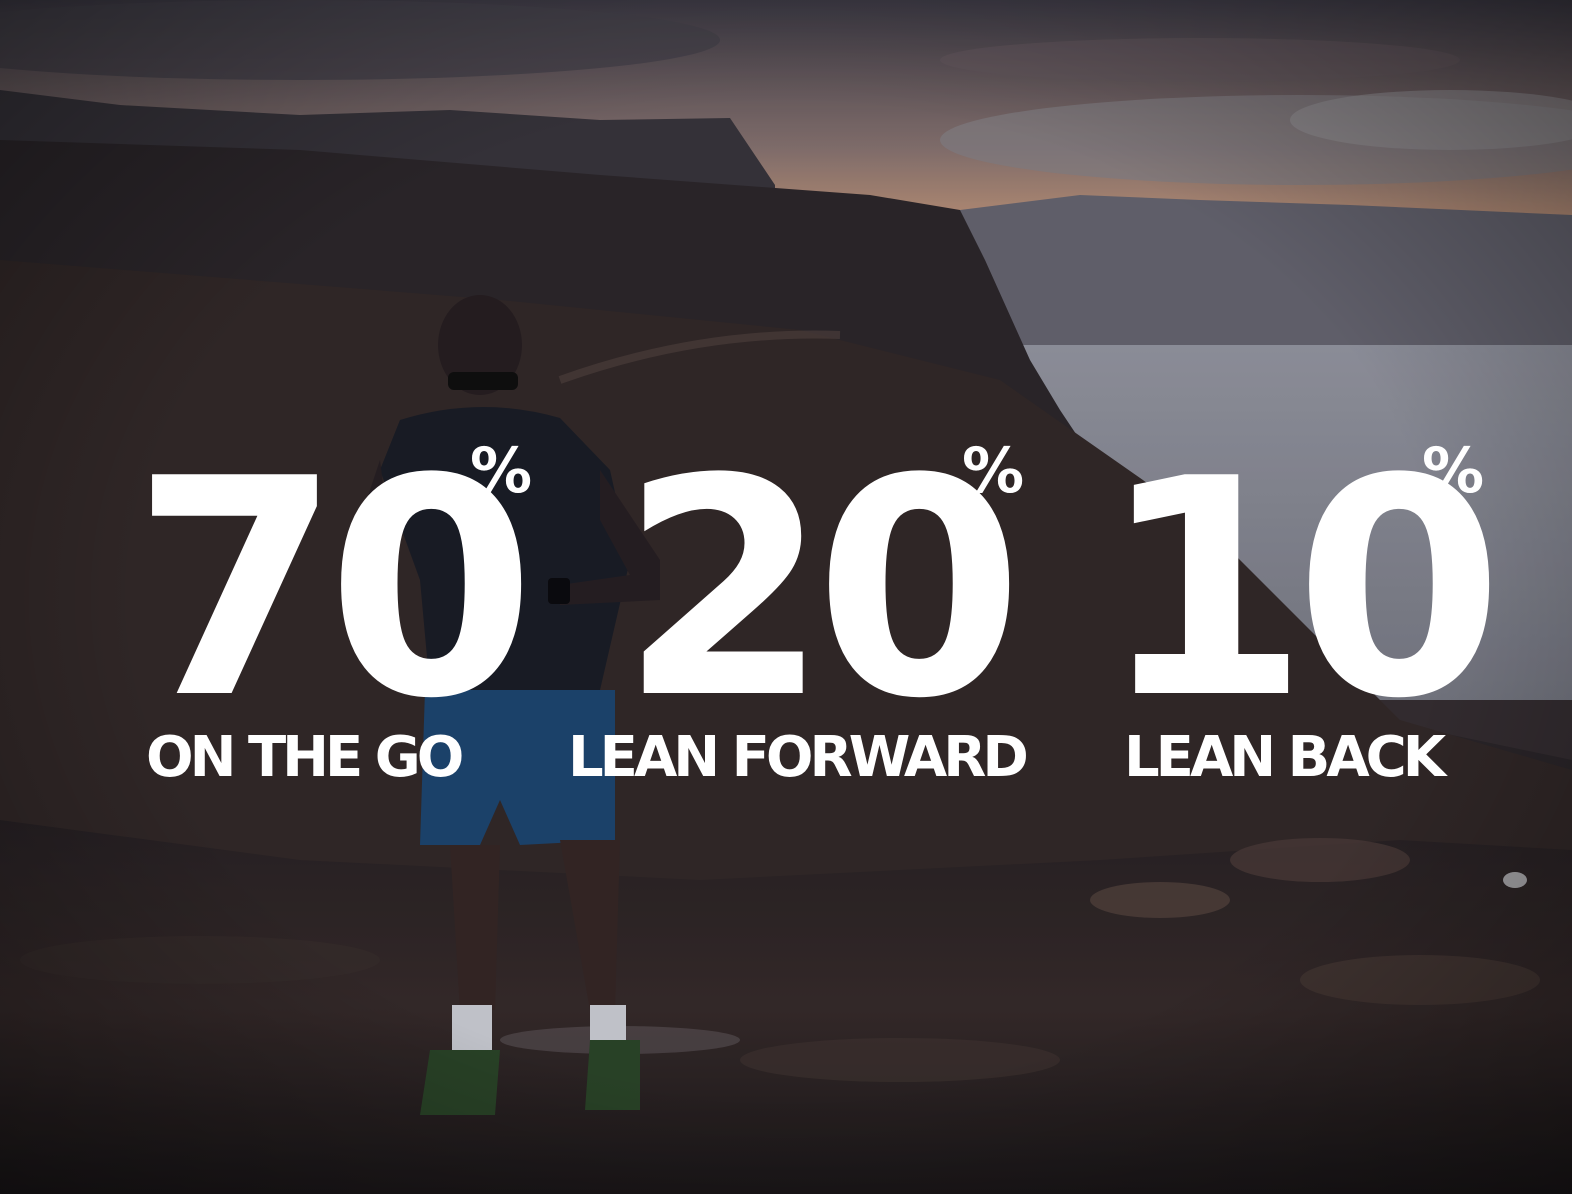 This screenshot has height=1194, width=1572. I want to click on stat-label: LEAN FORWARD, so click(798, 757).